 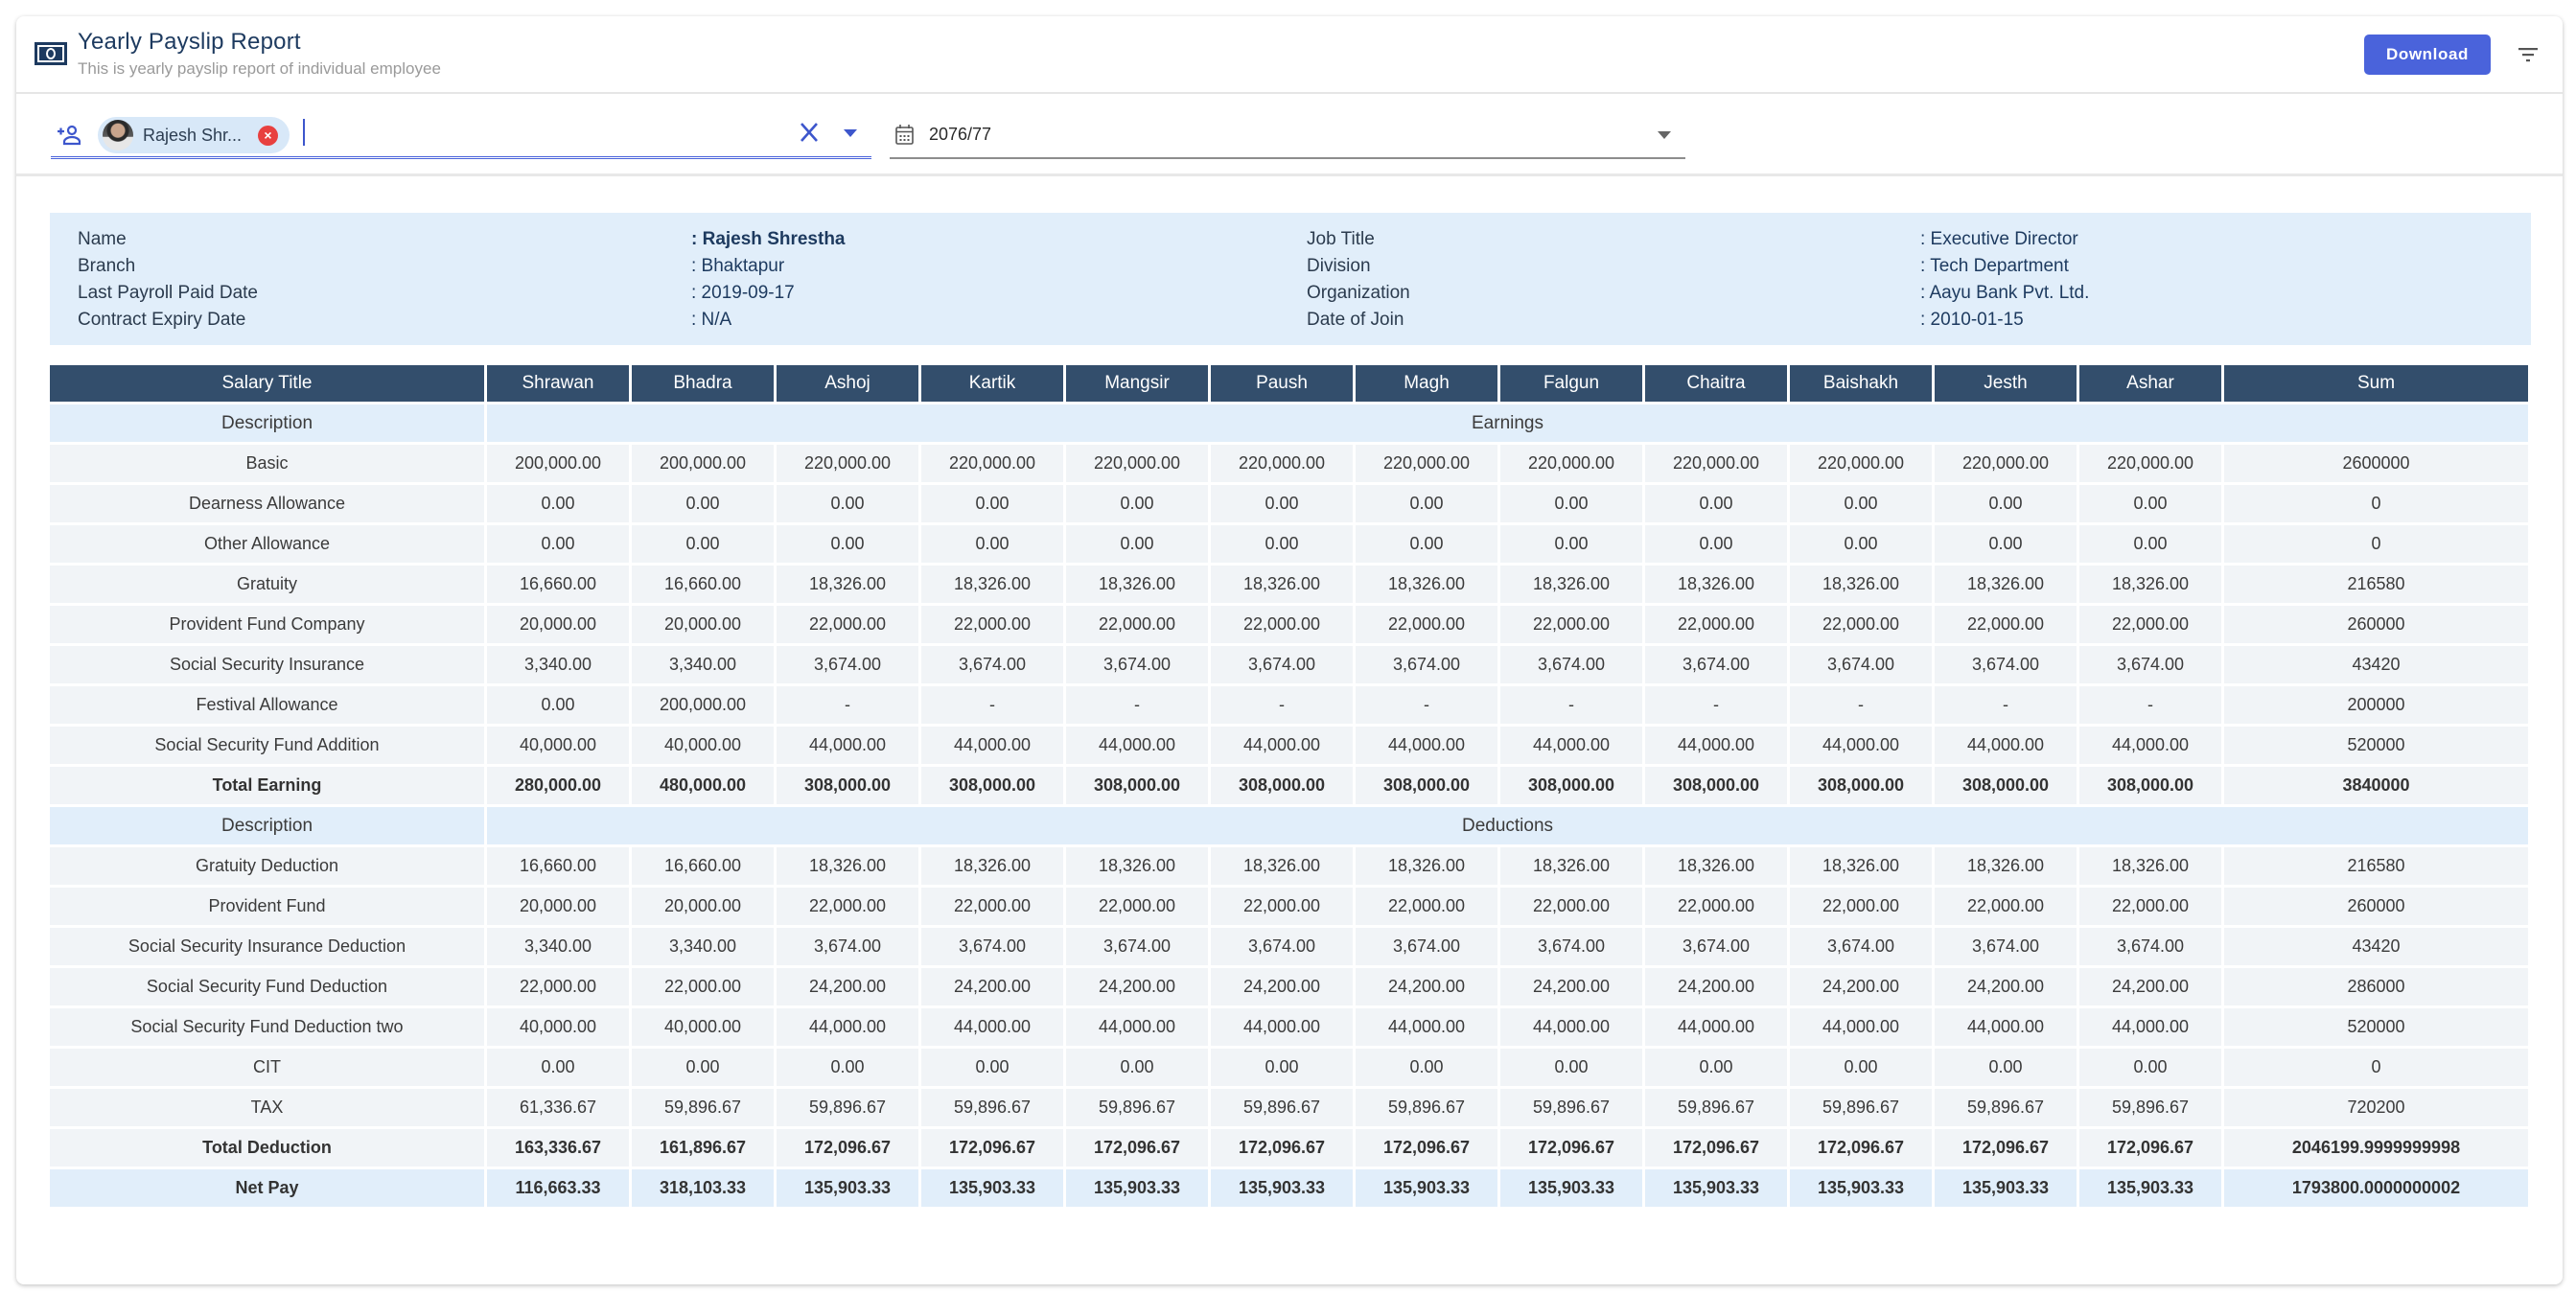 I want to click on sum-cell: 720200, so click(x=2376, y=1107).